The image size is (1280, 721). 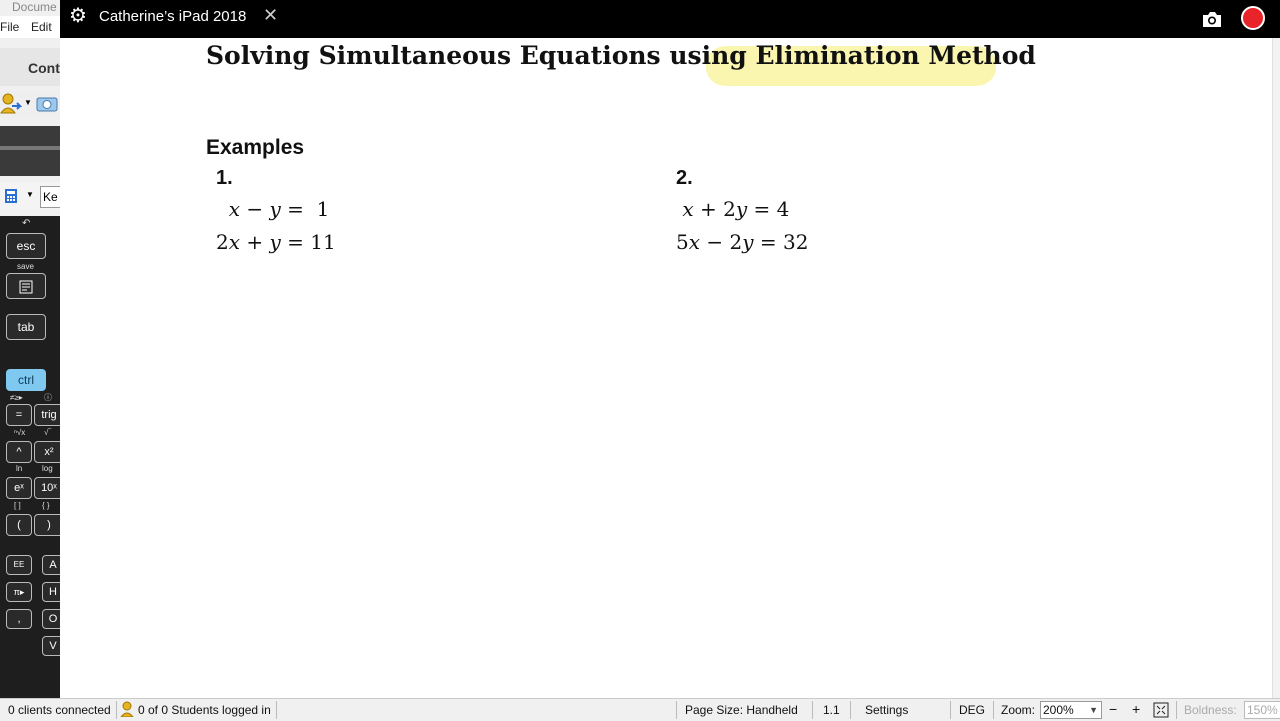 What do you see at coordinates (895, 55) in the screenshot?
I see `page-title-highlighted-text: Elimination Method` at bounding box center [895, 55].